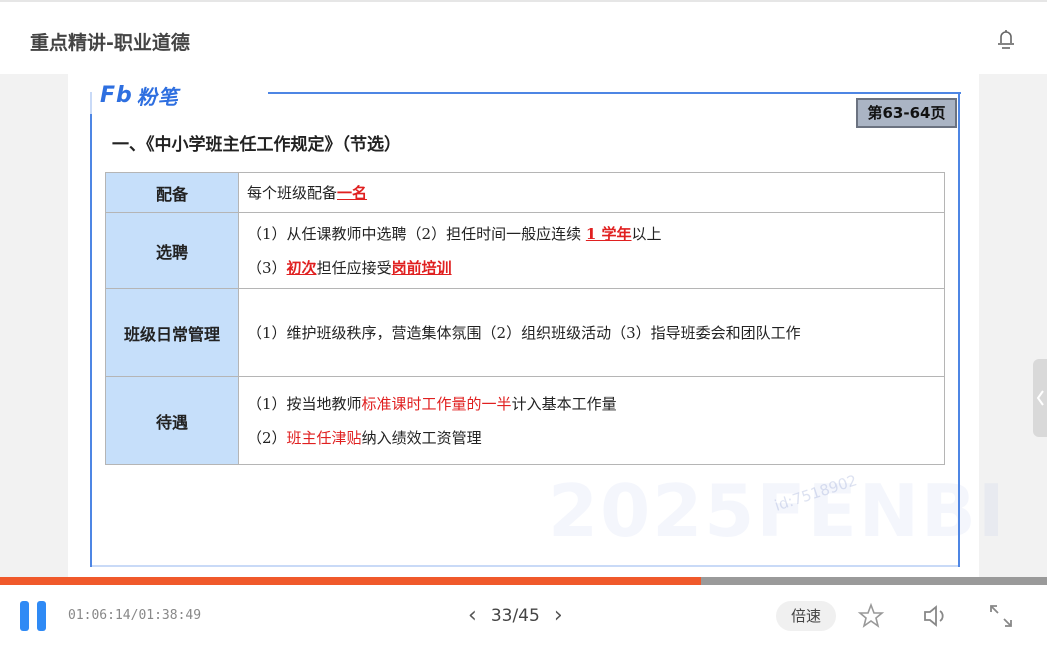  Describe the element at coordinates (935, 616) in the screenshot. I see `volume-icon` at that location.